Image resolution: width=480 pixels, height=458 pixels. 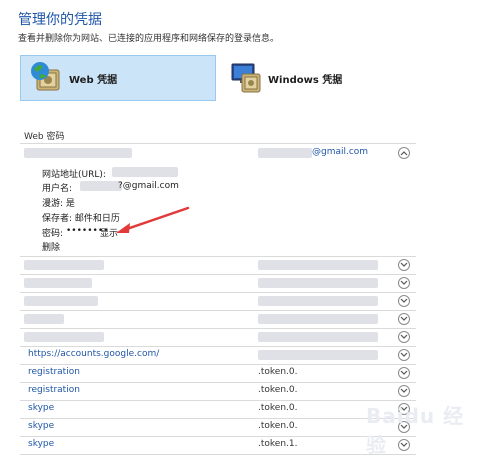 I want to click on annotation-arrow-icon, so click(x=153, y=219).